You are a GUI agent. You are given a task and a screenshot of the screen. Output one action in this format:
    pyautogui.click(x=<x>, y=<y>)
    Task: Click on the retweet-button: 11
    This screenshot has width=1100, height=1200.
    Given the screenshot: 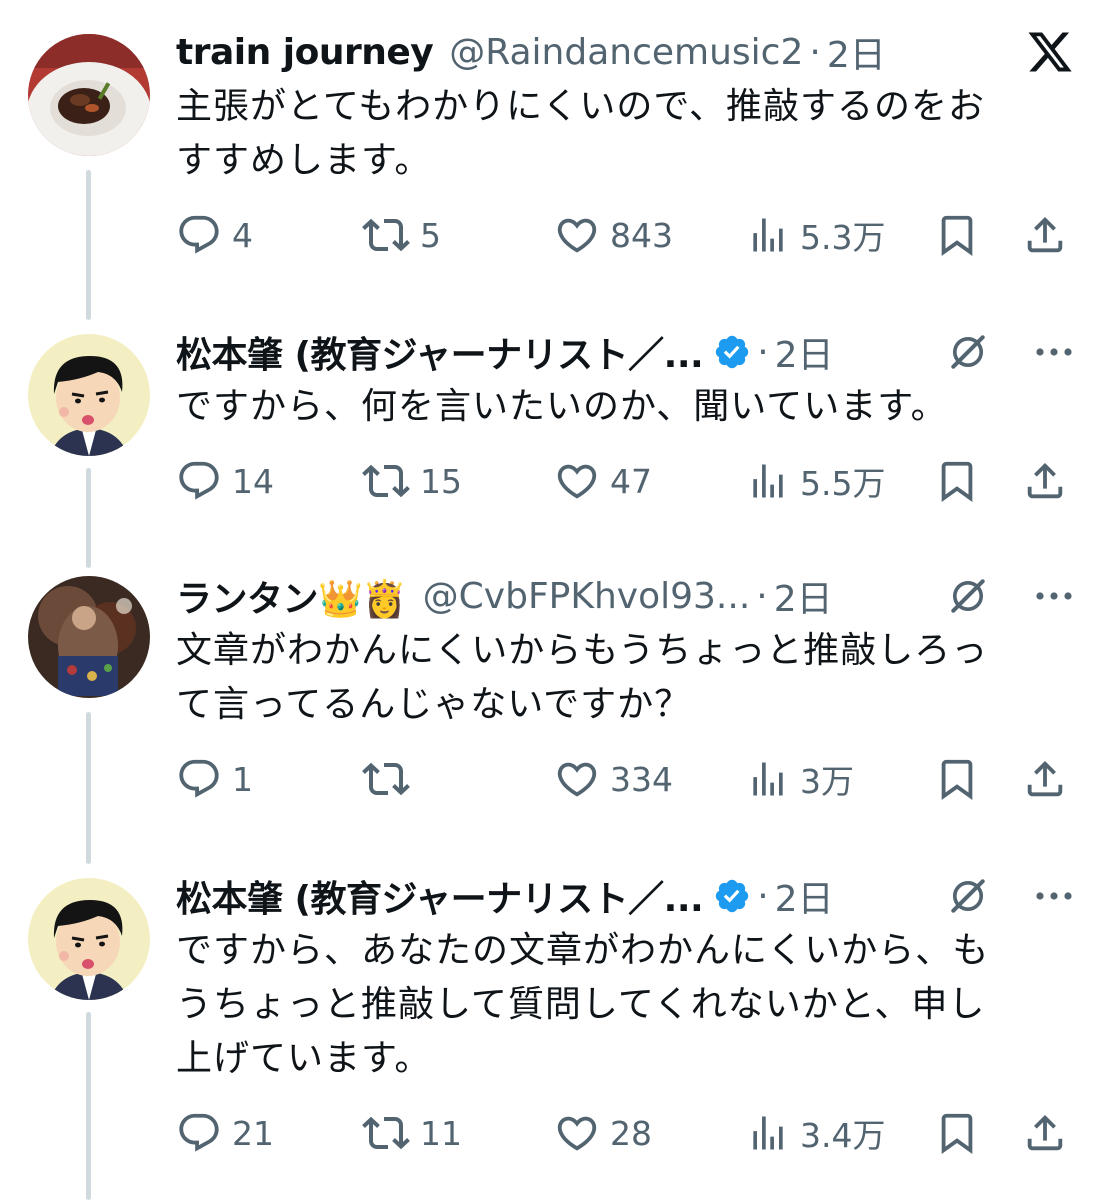 What is the action you would take?
    pyautogui.click(x=412, y=1133)
    